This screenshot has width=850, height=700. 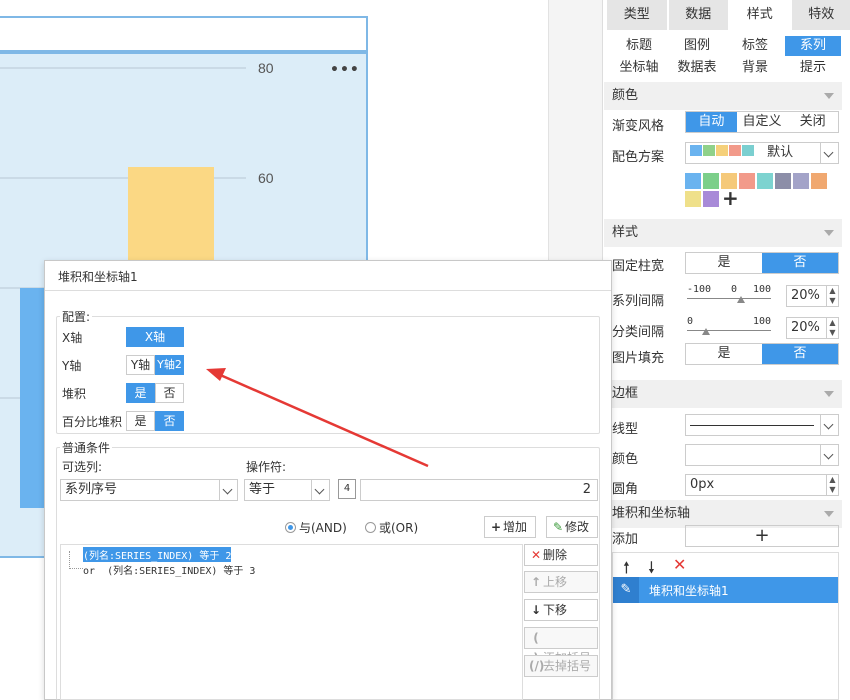 I want to click on percent-stack-no: 否, so click(x=169, y=421).